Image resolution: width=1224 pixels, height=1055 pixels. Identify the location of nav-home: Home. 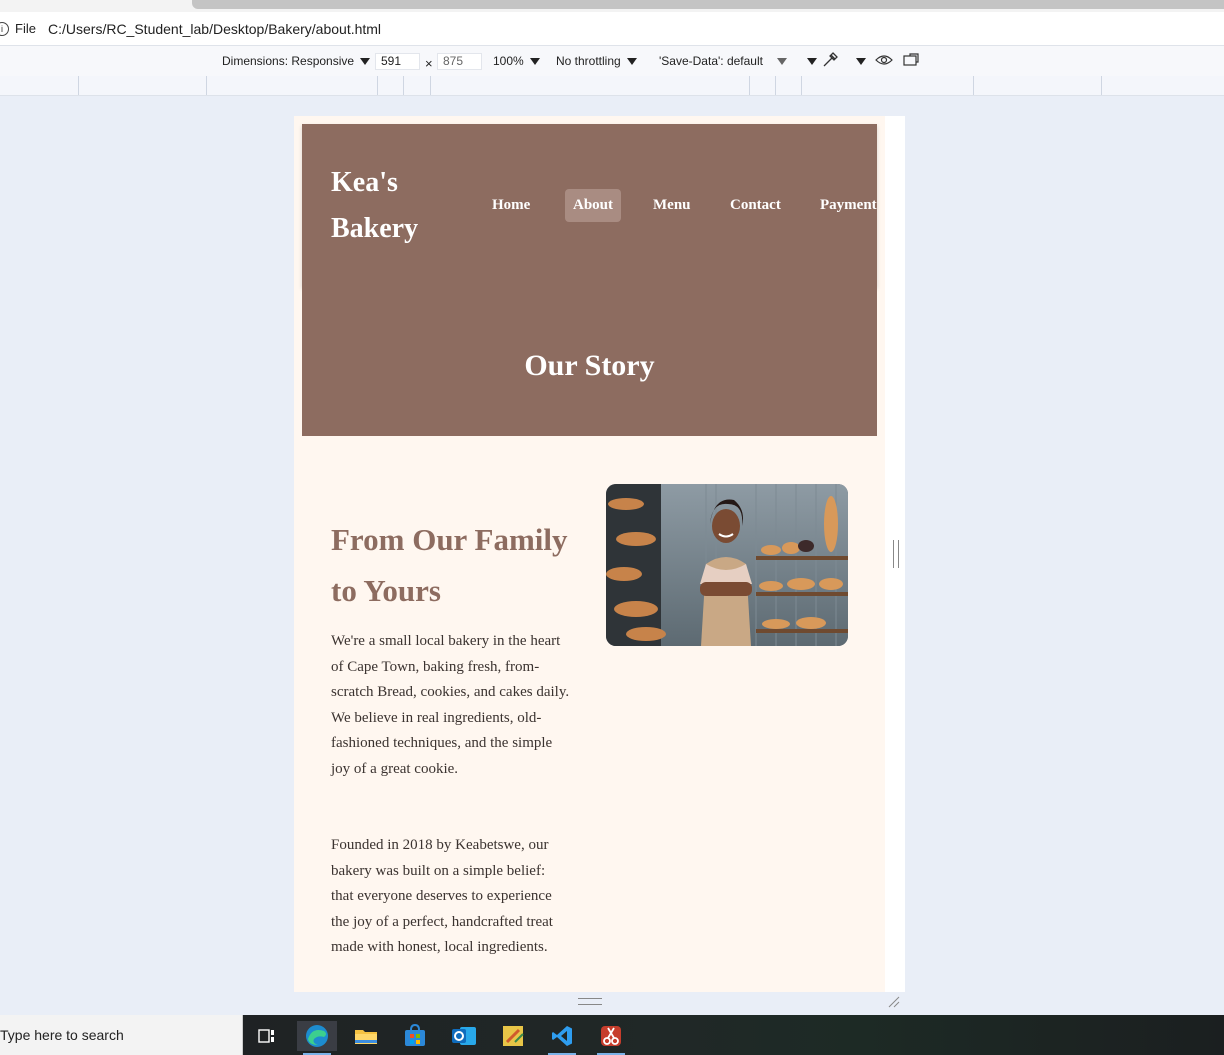
(511, 205).